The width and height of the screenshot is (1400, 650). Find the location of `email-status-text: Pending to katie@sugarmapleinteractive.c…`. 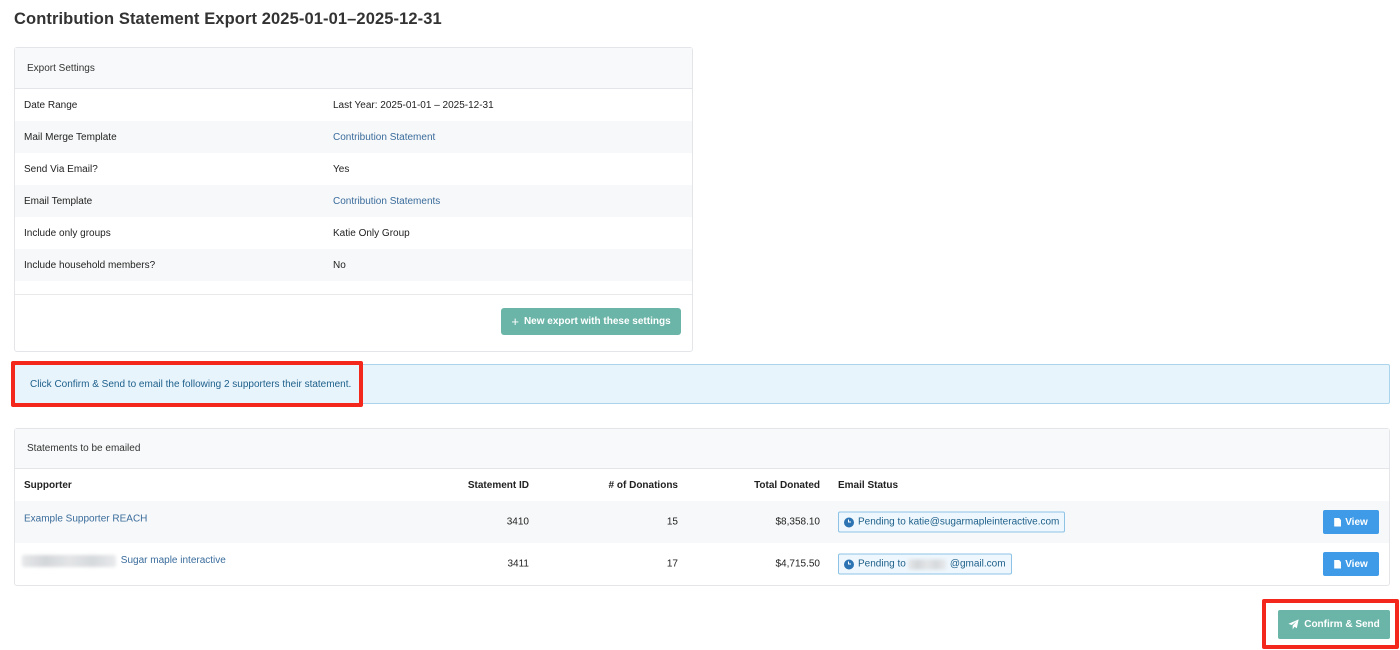

email-status-text: Pending to katie@sugarmapleinteractive.c… is located at coordinates (959, 522).